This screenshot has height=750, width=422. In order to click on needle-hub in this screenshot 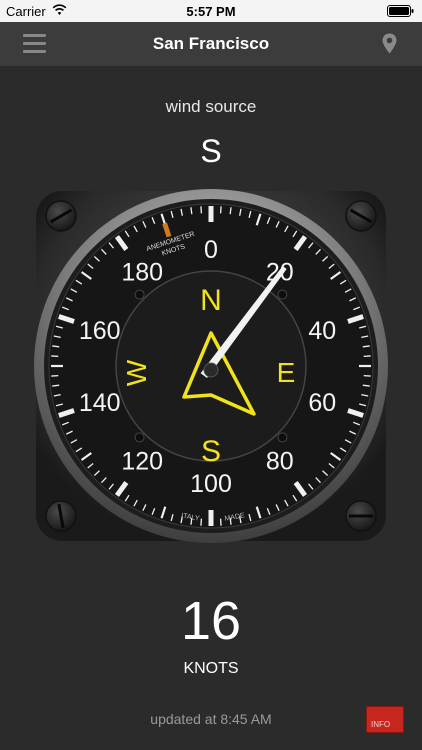, I will do `click(211, 370)`.